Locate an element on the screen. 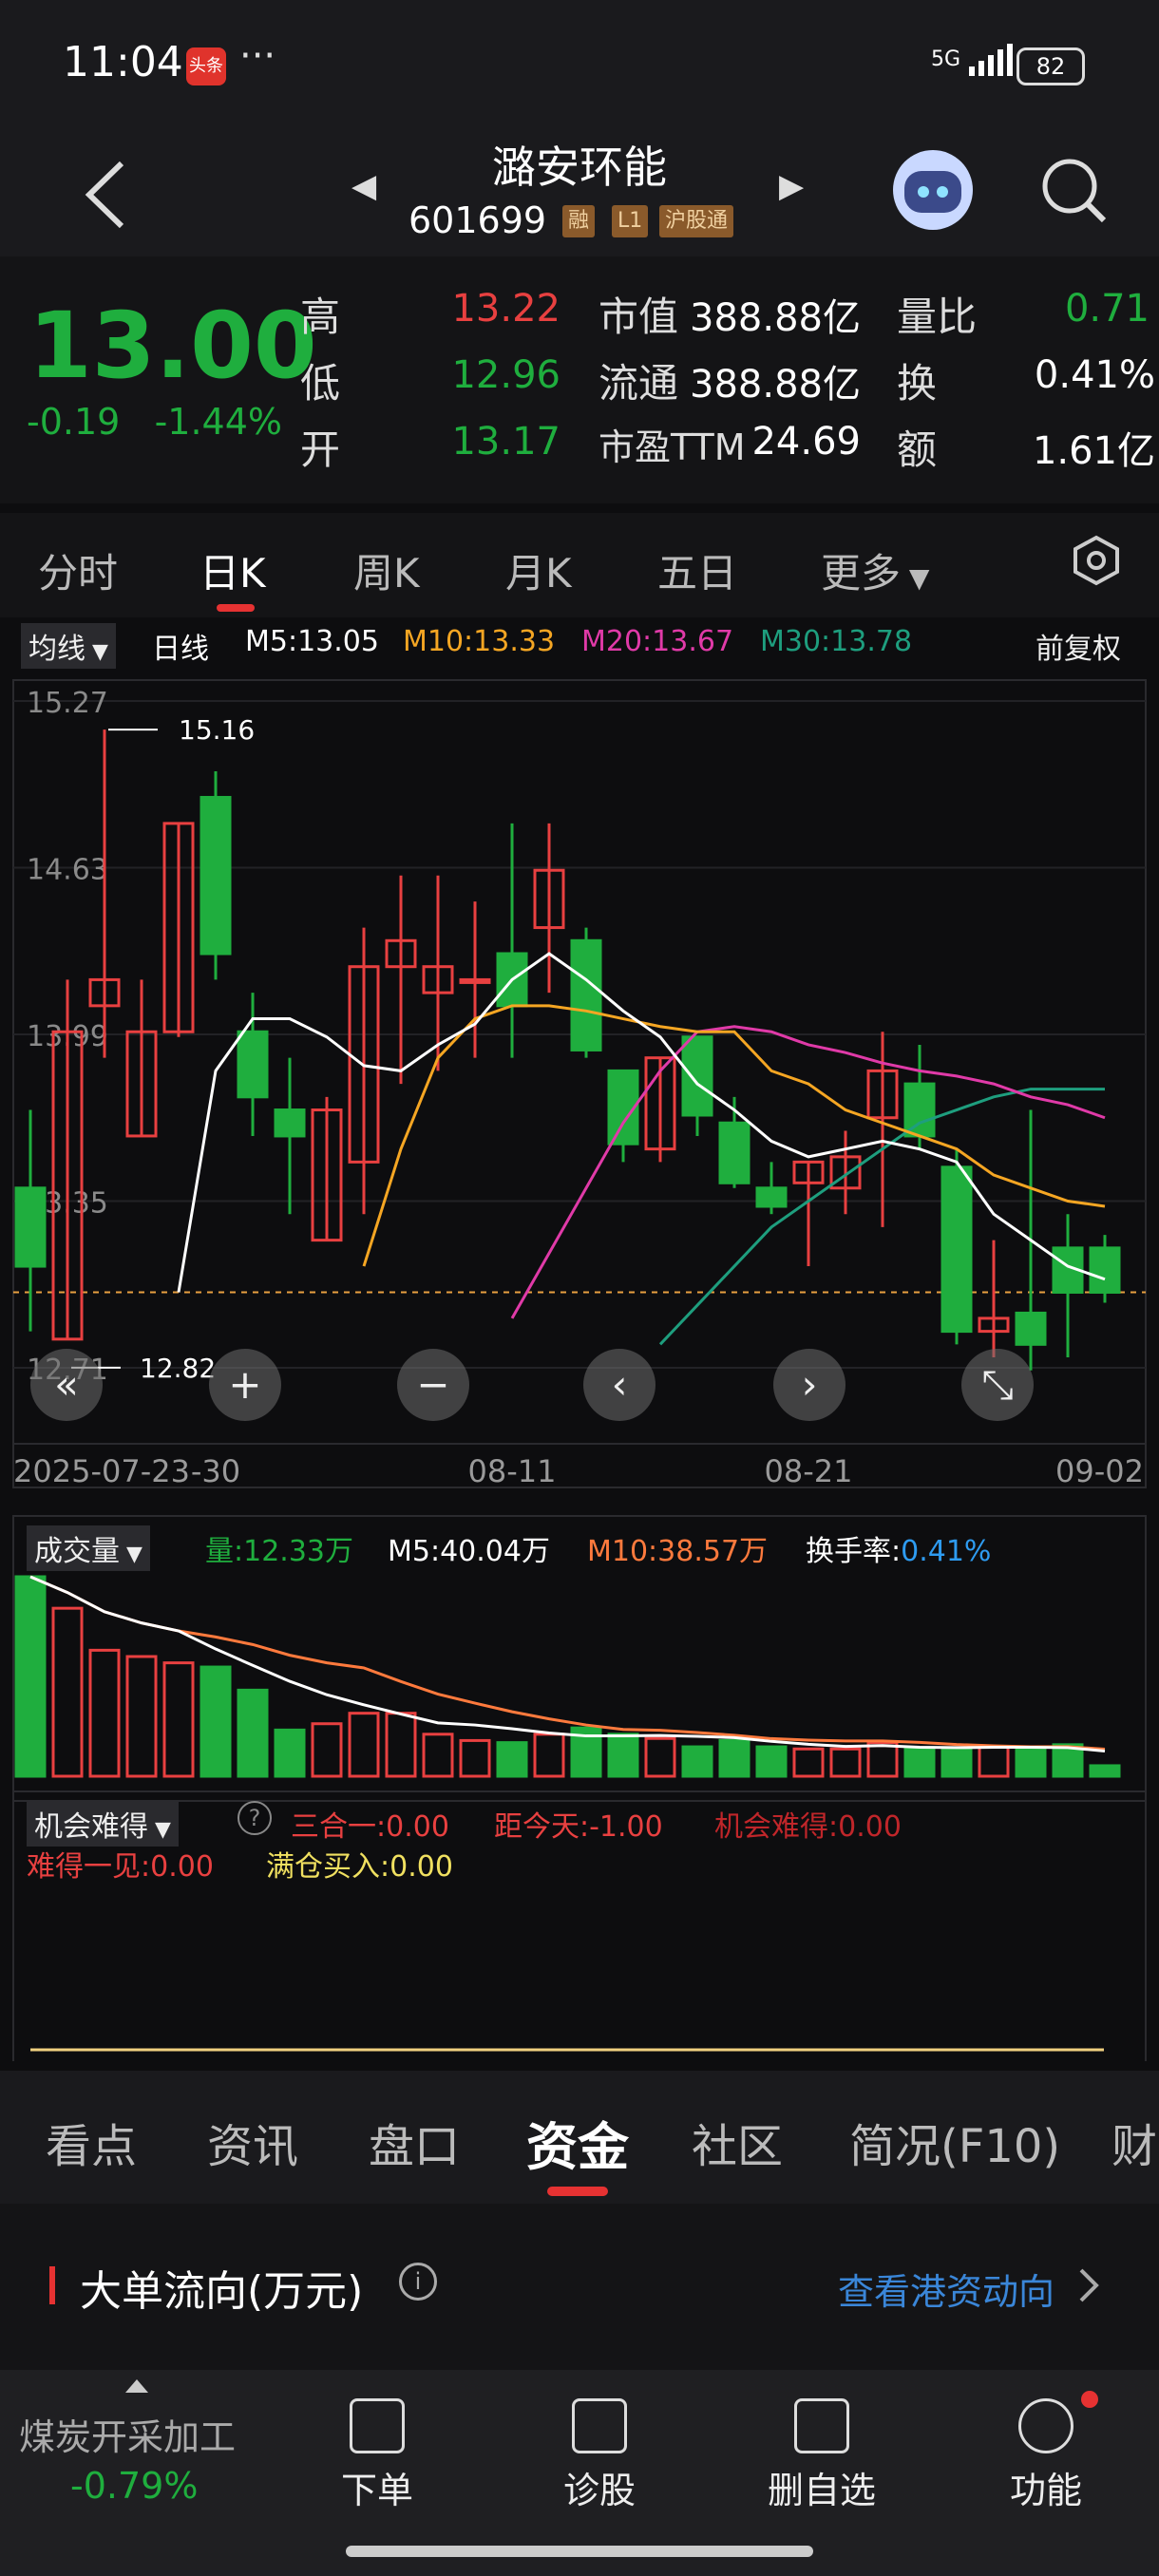  volume-ratio-label: 量比 is located at coordinates (937, 317).